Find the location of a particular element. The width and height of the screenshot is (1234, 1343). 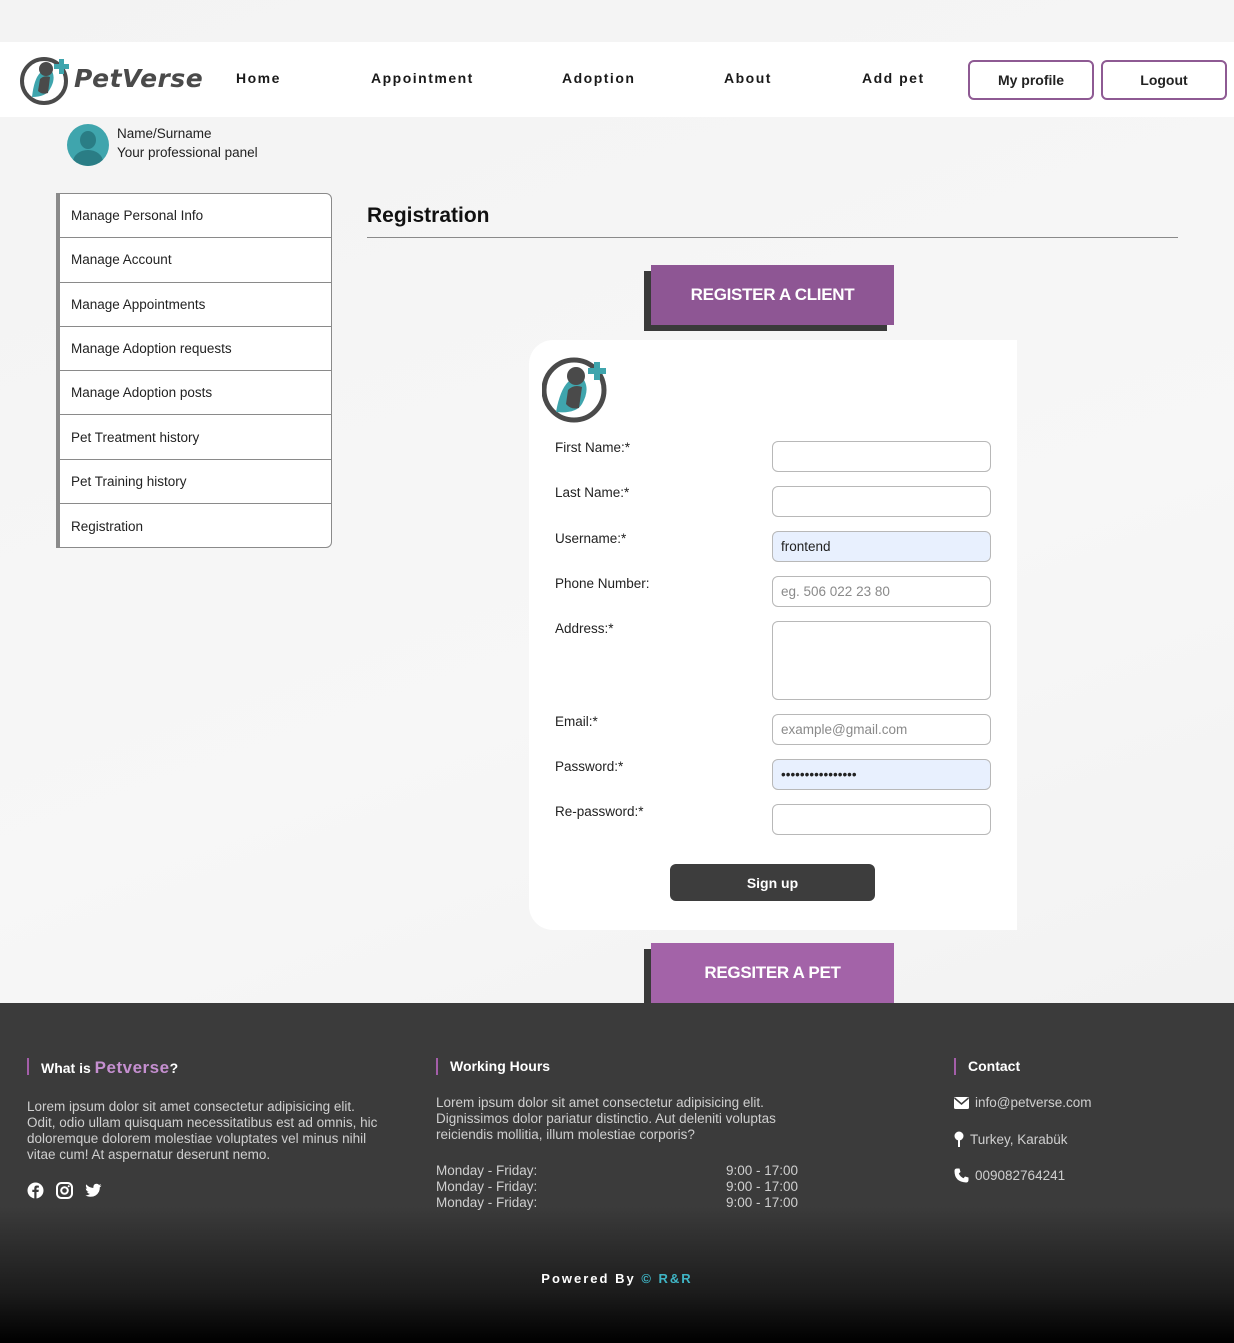

logo: PetVerse is located at coordinates (111, 78).